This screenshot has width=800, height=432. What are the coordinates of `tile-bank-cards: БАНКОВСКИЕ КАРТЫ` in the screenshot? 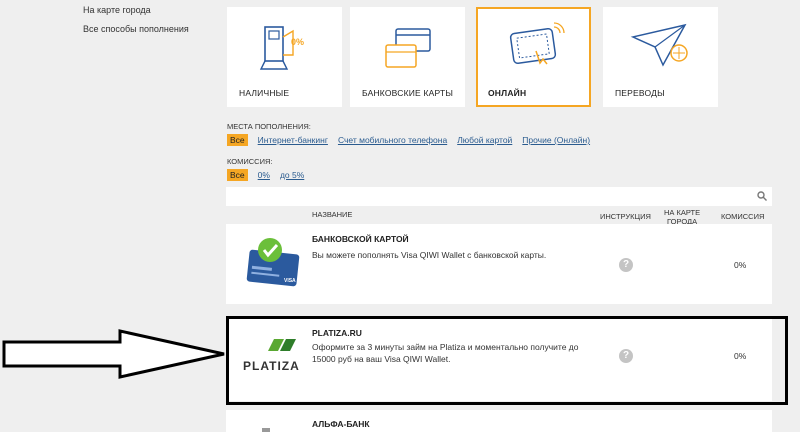 It's located at (407, 57).